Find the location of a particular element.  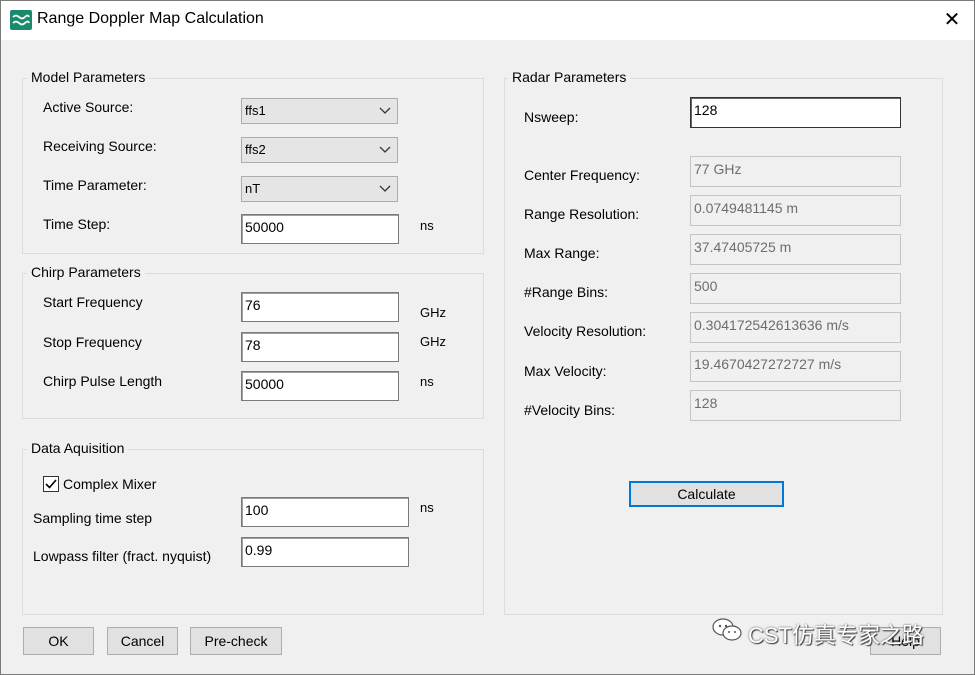

window-title: Range Doppler Map Calculation is located at coordinates (150, 18).